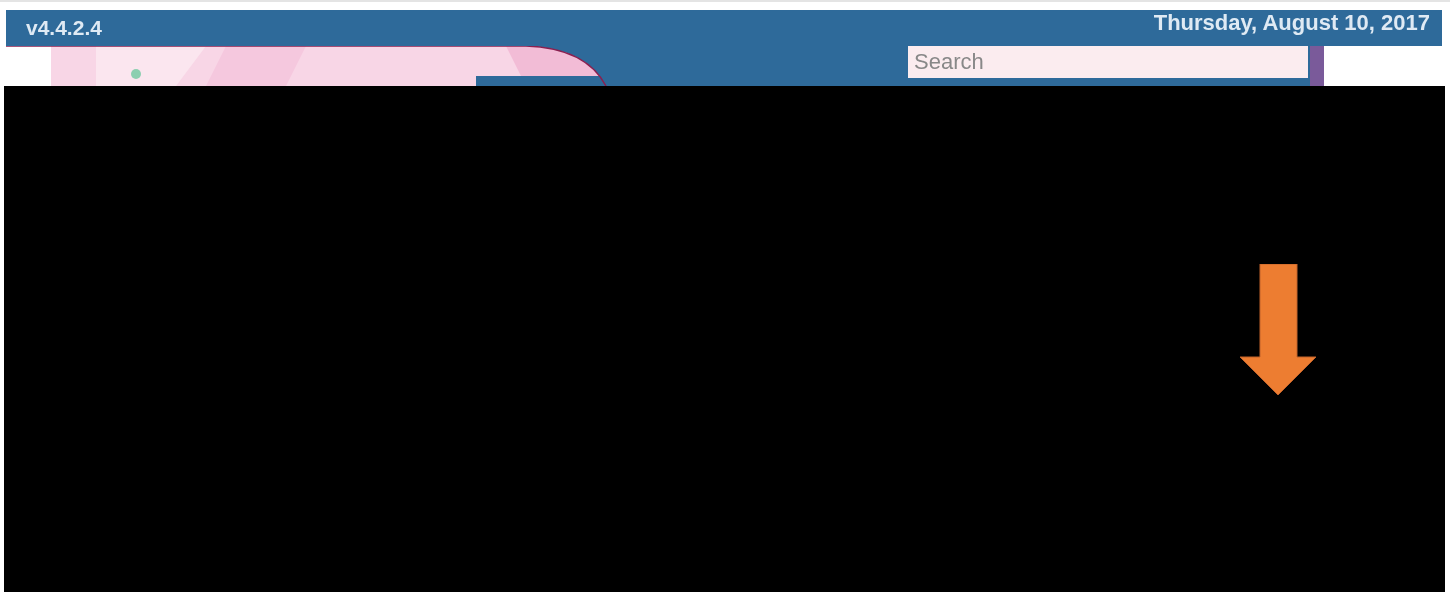 This screenshot has height=592, width=1450. Describe the element at coordinates (1291, 23) in the screenshot. I see `date-label: Thursday, August 10, 2017` at that location.